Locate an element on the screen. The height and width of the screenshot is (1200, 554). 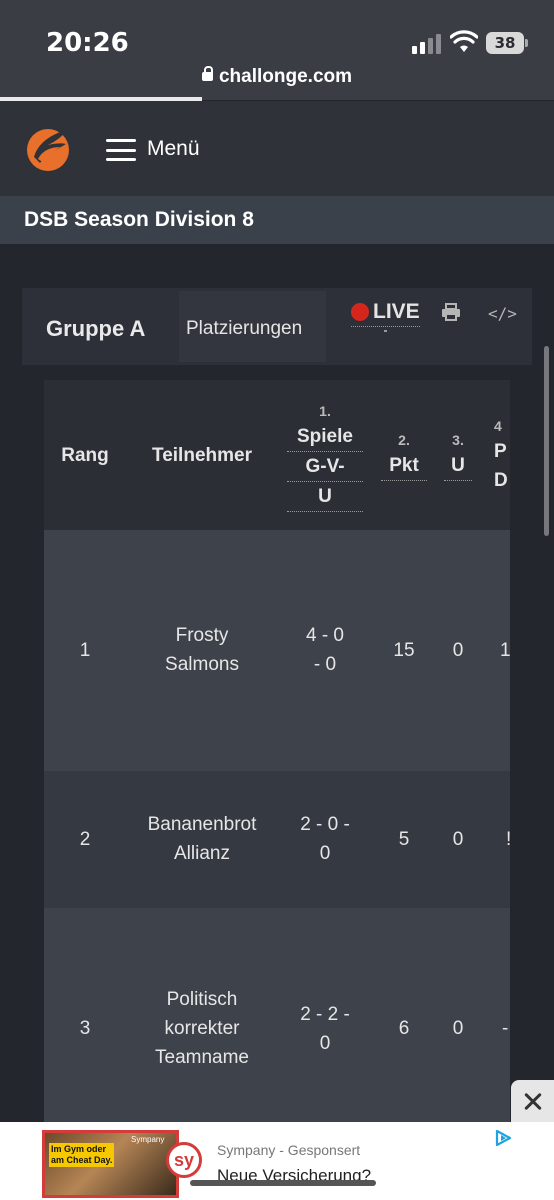
live-button: LIVE is located at coordinates (385, 313).